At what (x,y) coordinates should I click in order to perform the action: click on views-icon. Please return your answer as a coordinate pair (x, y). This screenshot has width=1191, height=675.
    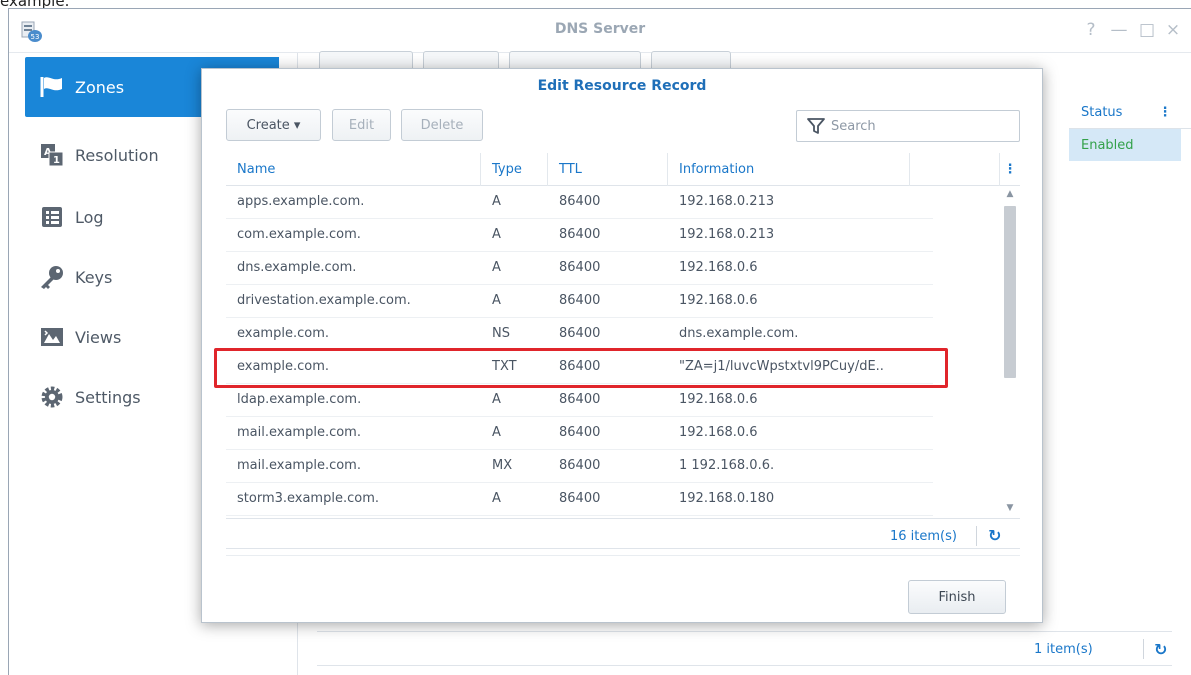
    Looking at the image, I should click on (52, 337).